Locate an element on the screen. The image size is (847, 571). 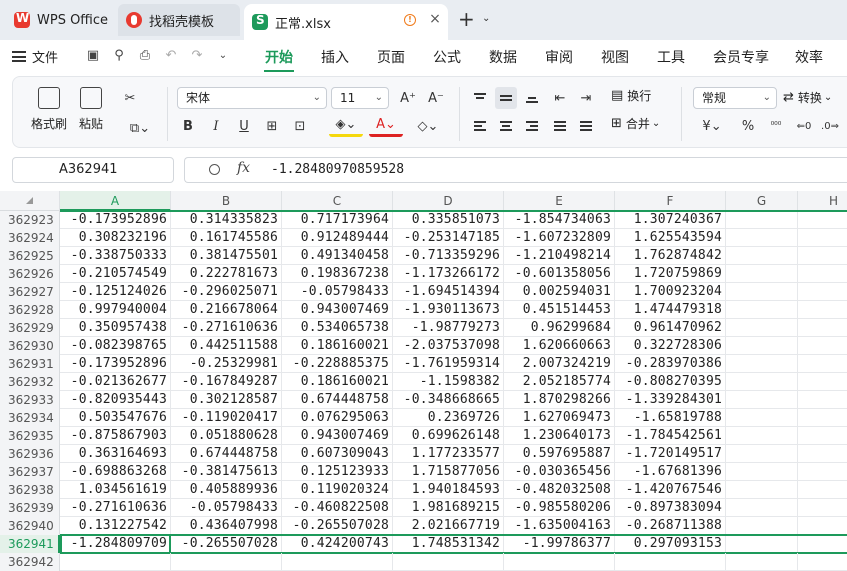
bold-icon: B is located at coordinates (188, 126).